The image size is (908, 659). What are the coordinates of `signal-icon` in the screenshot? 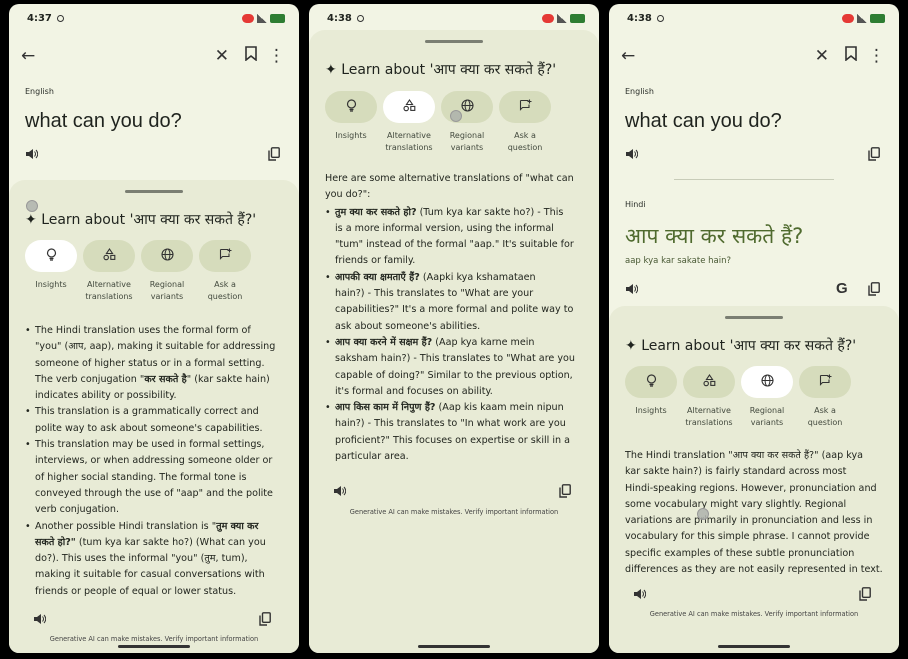 It's located at (262, 18).